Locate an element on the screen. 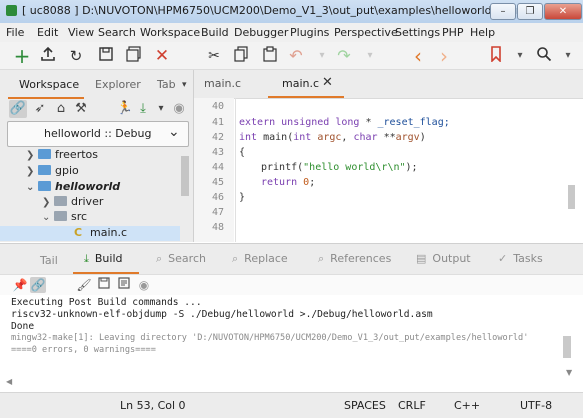  code-line-45: return 0; is located at coordinates (288, 182).